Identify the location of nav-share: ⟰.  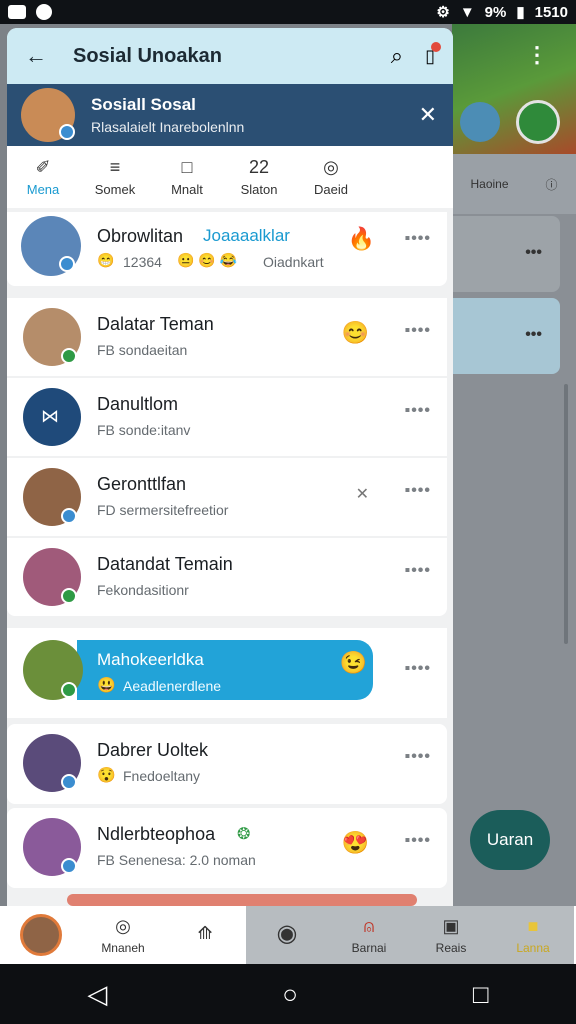
(205, 935).